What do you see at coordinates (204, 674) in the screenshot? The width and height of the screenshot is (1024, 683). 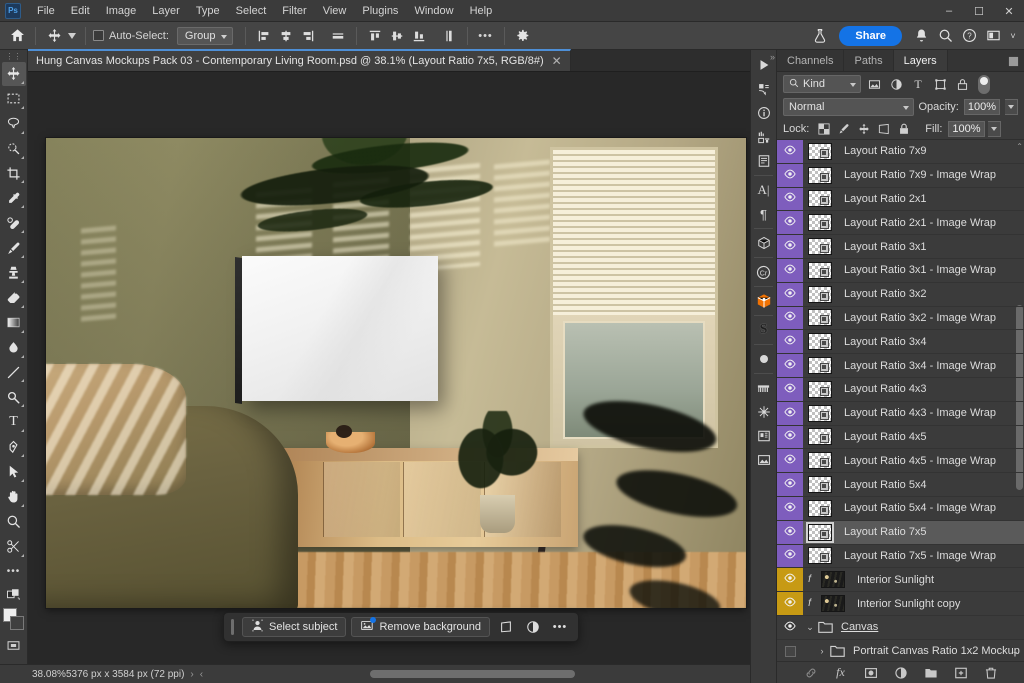 I see `status-expand-left-icon: ‹` at bounding box center [204, 674].